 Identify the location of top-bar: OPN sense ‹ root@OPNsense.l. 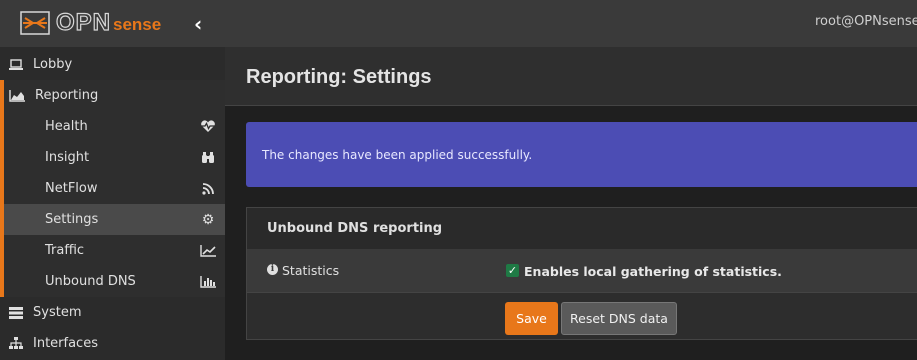
(458, 23).